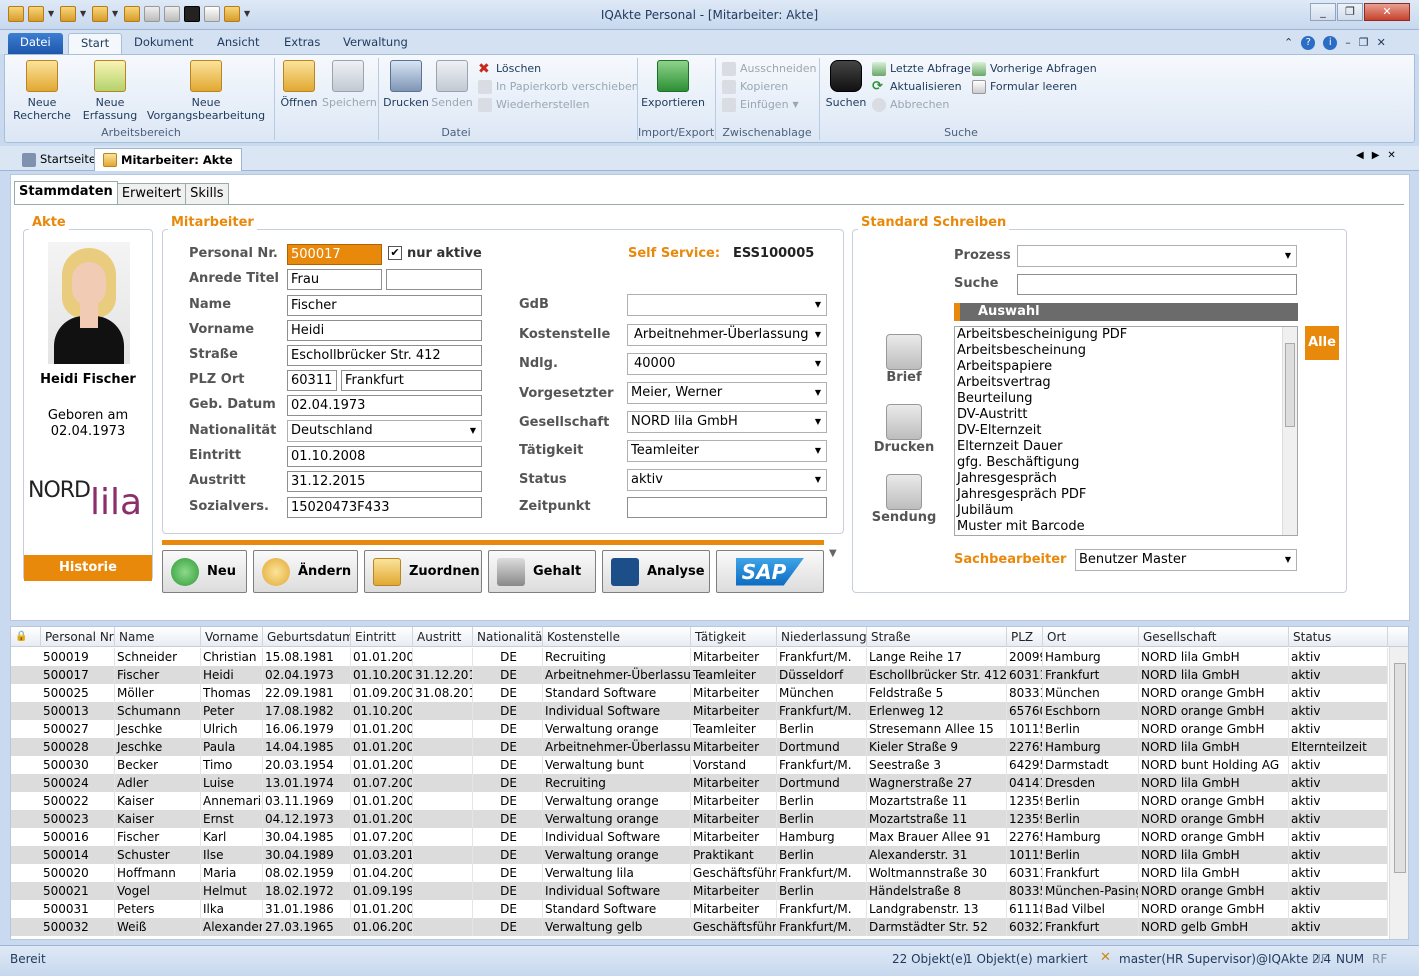 The height and width of the screenshot is (976, 1419). Describe the element at coordinates (1364, 43) in the screenshot. I see `mdi-restore-icon: ❐` at that location.